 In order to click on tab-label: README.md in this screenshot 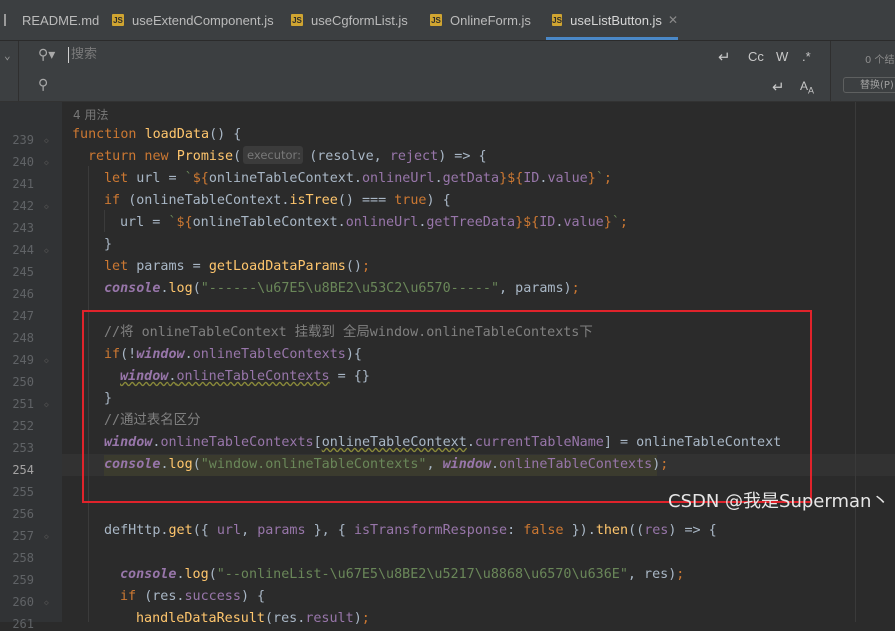, I will do `click(61, 20)`.